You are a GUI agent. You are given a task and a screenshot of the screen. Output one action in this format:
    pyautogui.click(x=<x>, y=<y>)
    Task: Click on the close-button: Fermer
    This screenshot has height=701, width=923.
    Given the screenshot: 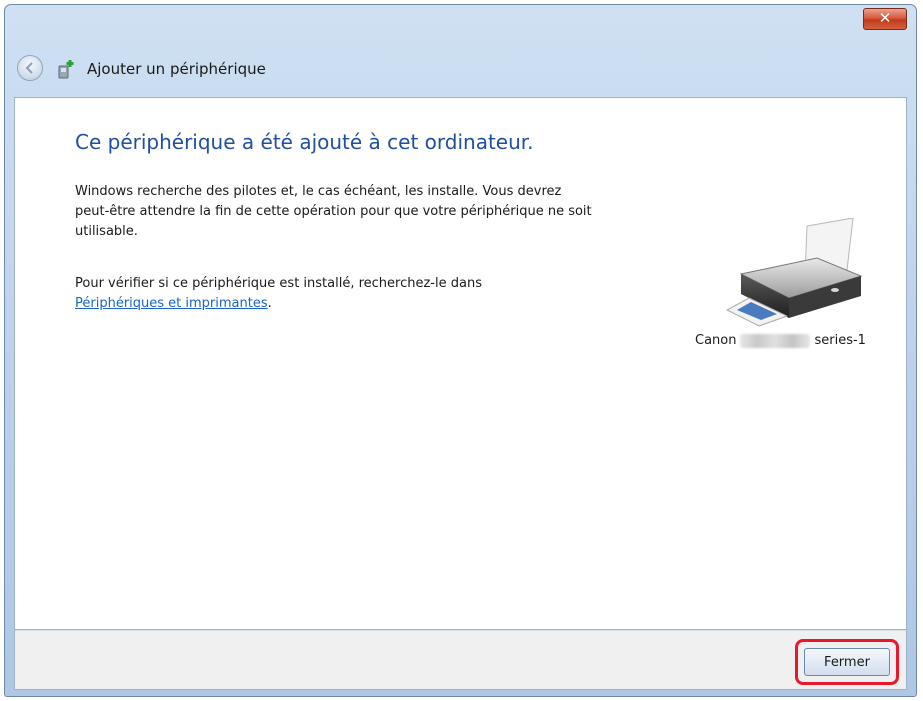 What is the action you would take?
    pyautogui.click(x=847, y=662)
    